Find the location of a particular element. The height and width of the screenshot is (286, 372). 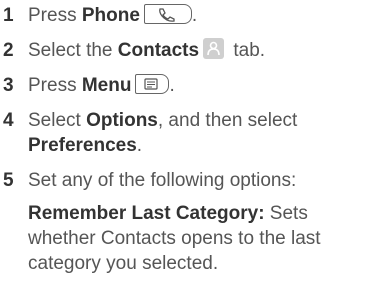

step-number: 1 is located at coordinates (8, 15).